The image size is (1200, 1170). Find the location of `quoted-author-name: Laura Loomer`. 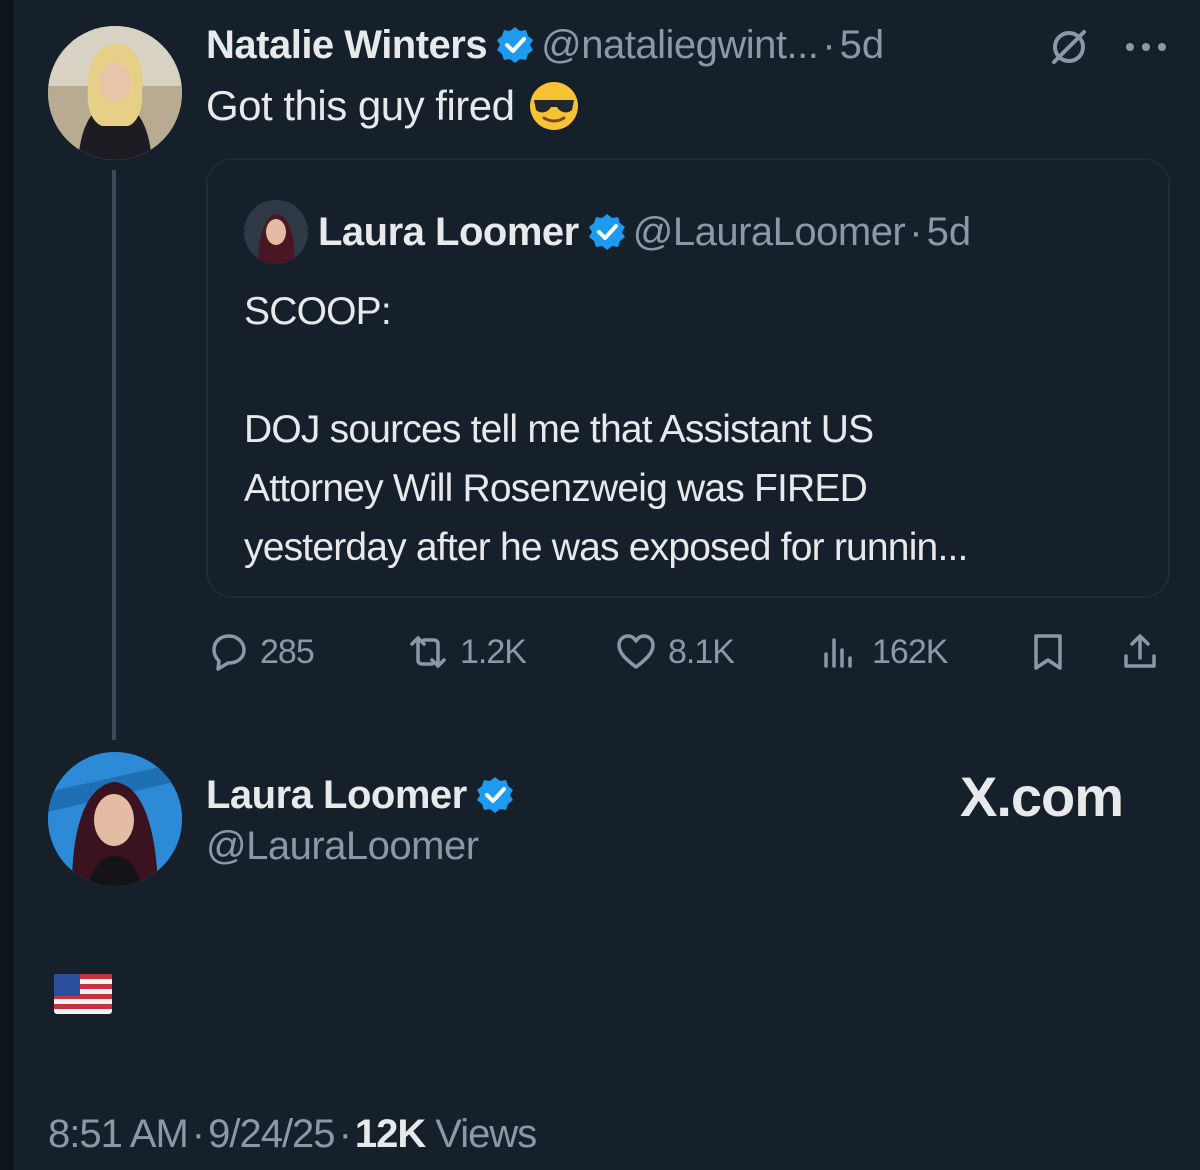

quoted-author-name: Laura Loomer is located at coordinates (448, 232).